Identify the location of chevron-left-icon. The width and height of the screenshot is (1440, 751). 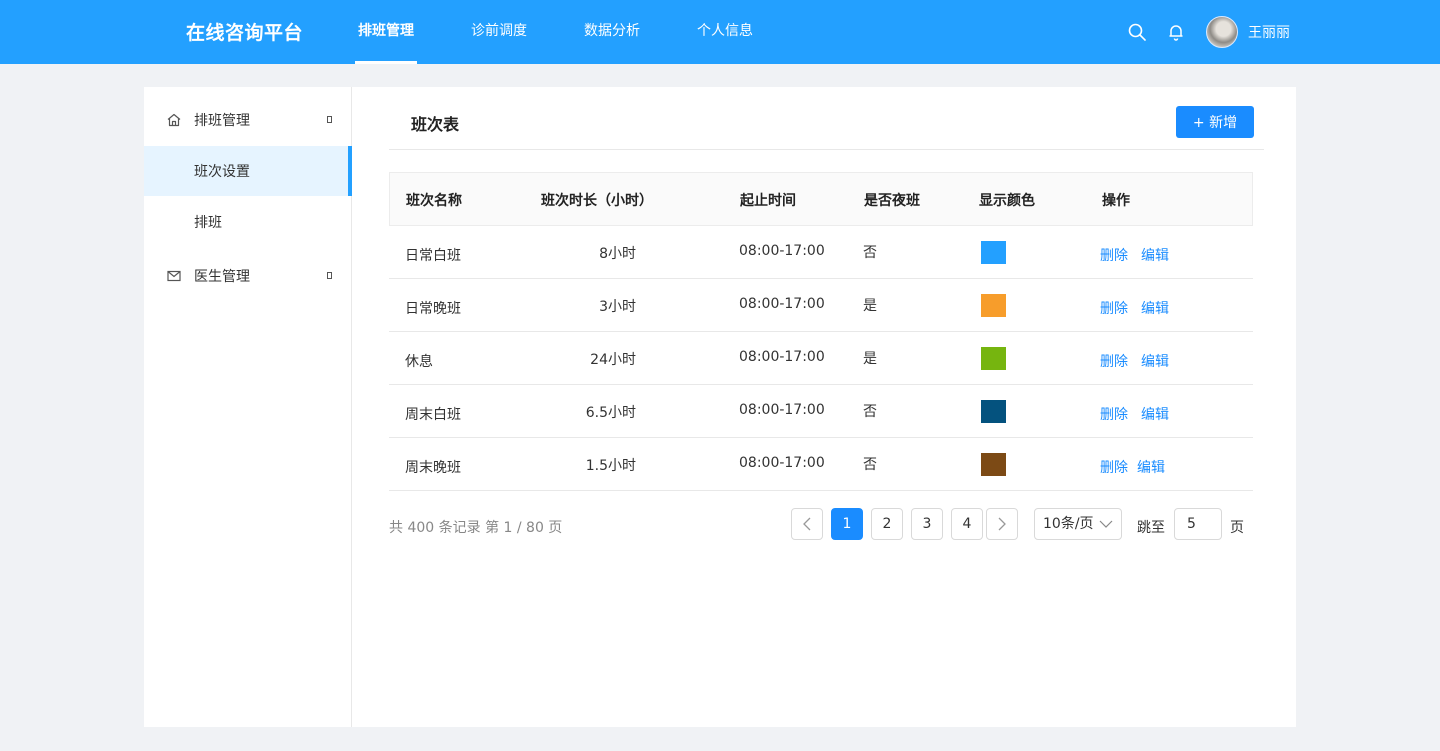
(807, 524).